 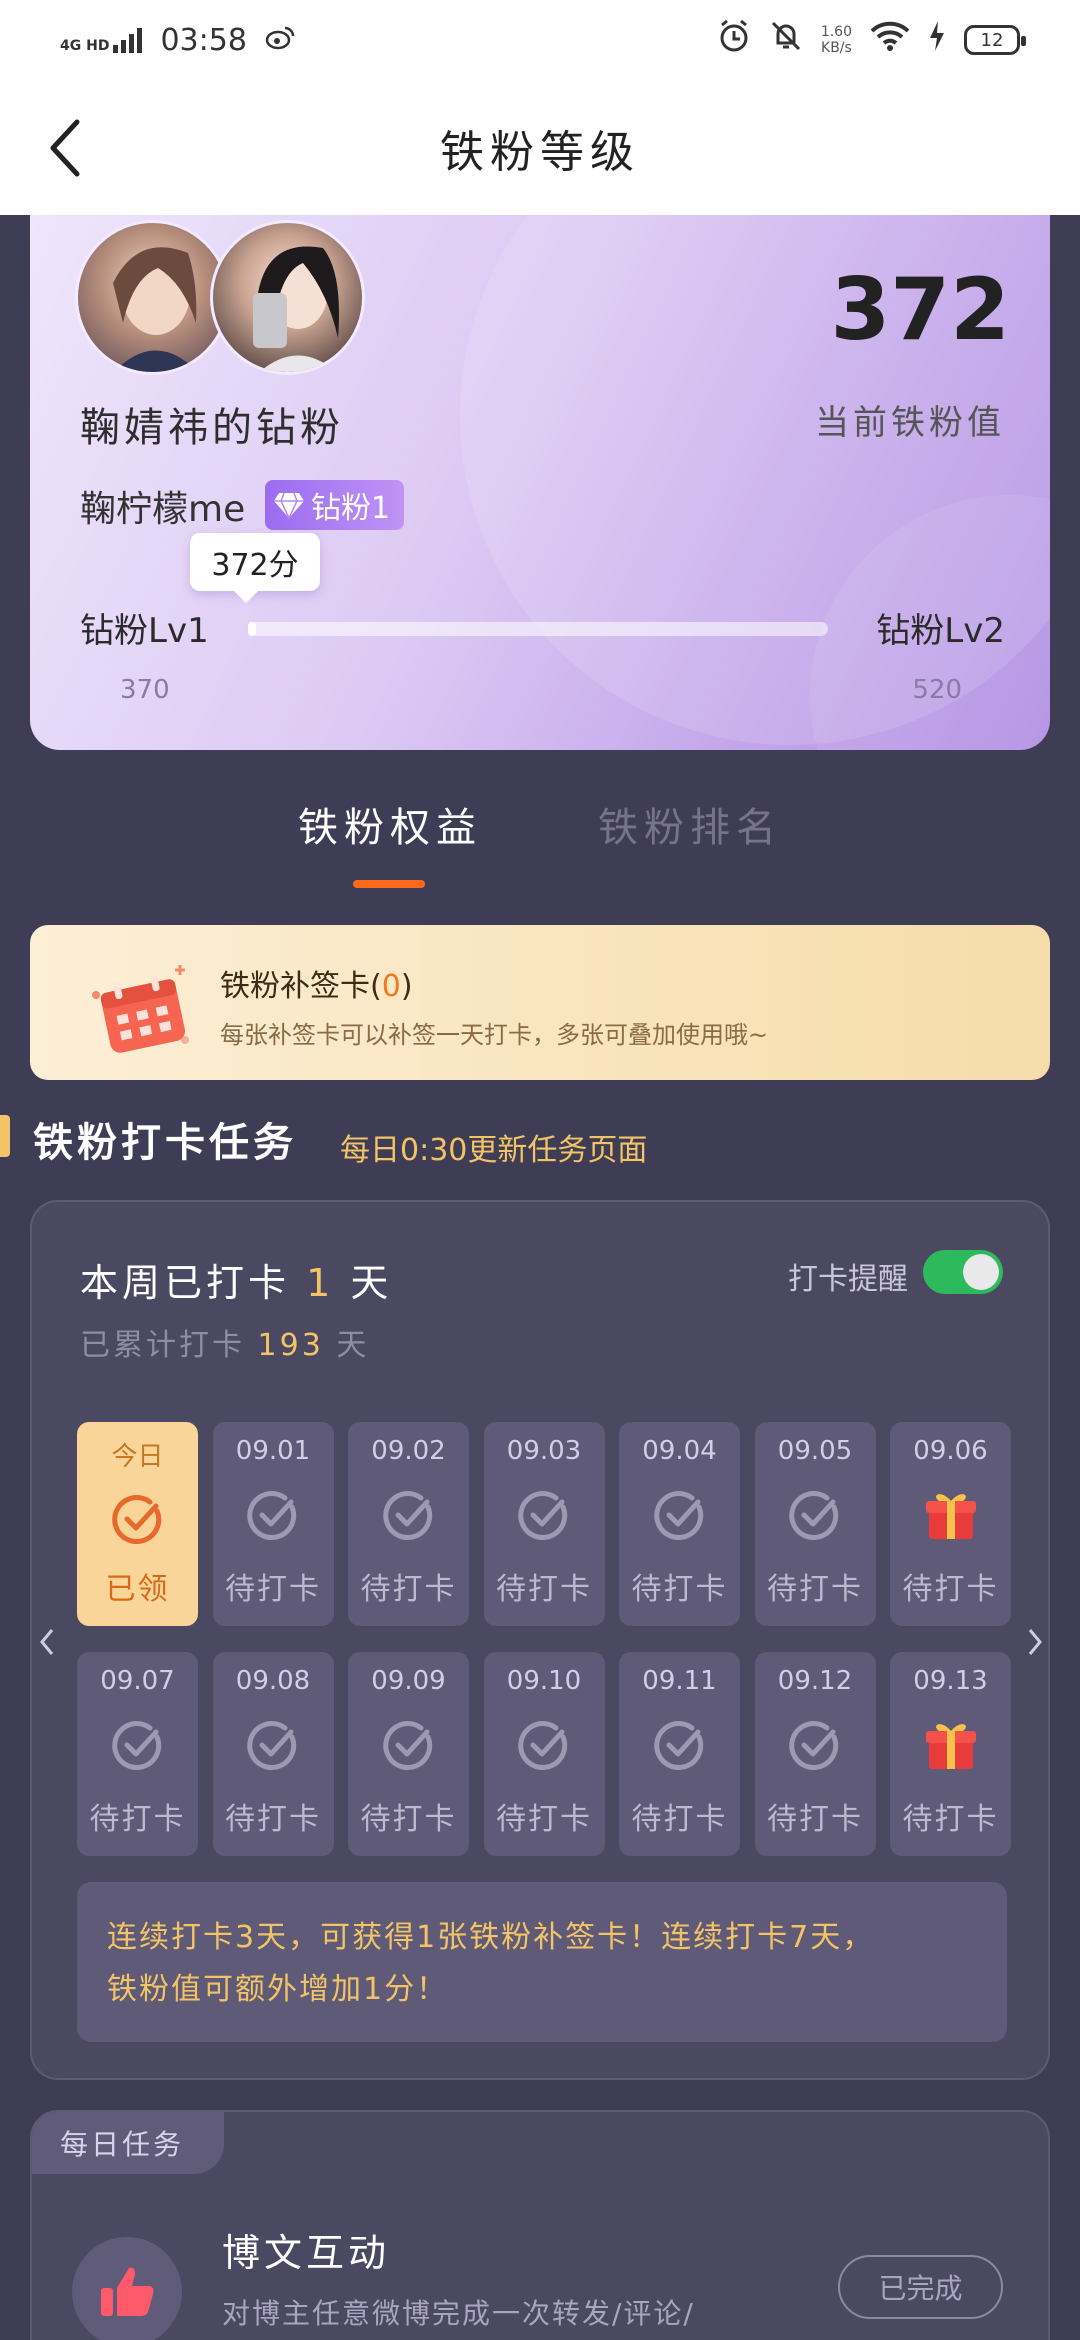 I want to click on tip-line-1: 连续打卡3天，可获得1张铁粉补签卡！连续打卡7天，, so click(x=491, y=1937).